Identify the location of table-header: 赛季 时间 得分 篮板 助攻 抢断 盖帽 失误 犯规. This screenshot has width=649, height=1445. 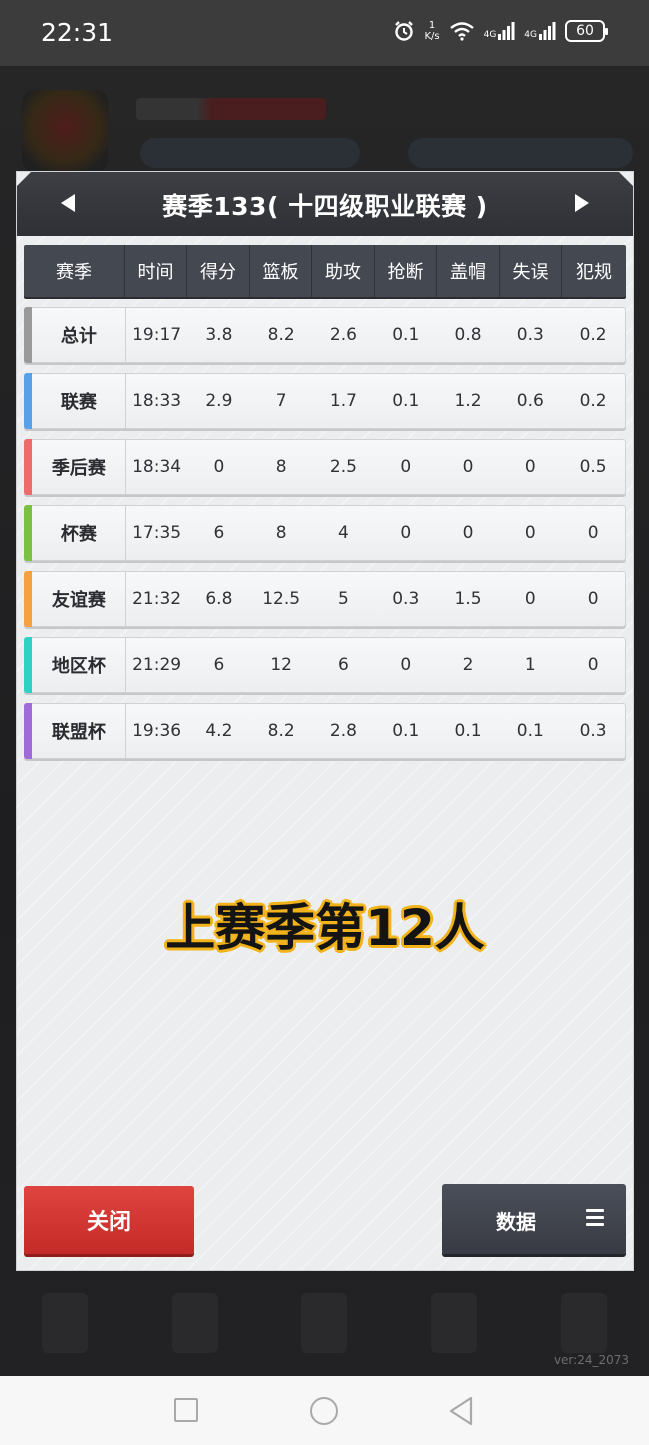
(325, 271).